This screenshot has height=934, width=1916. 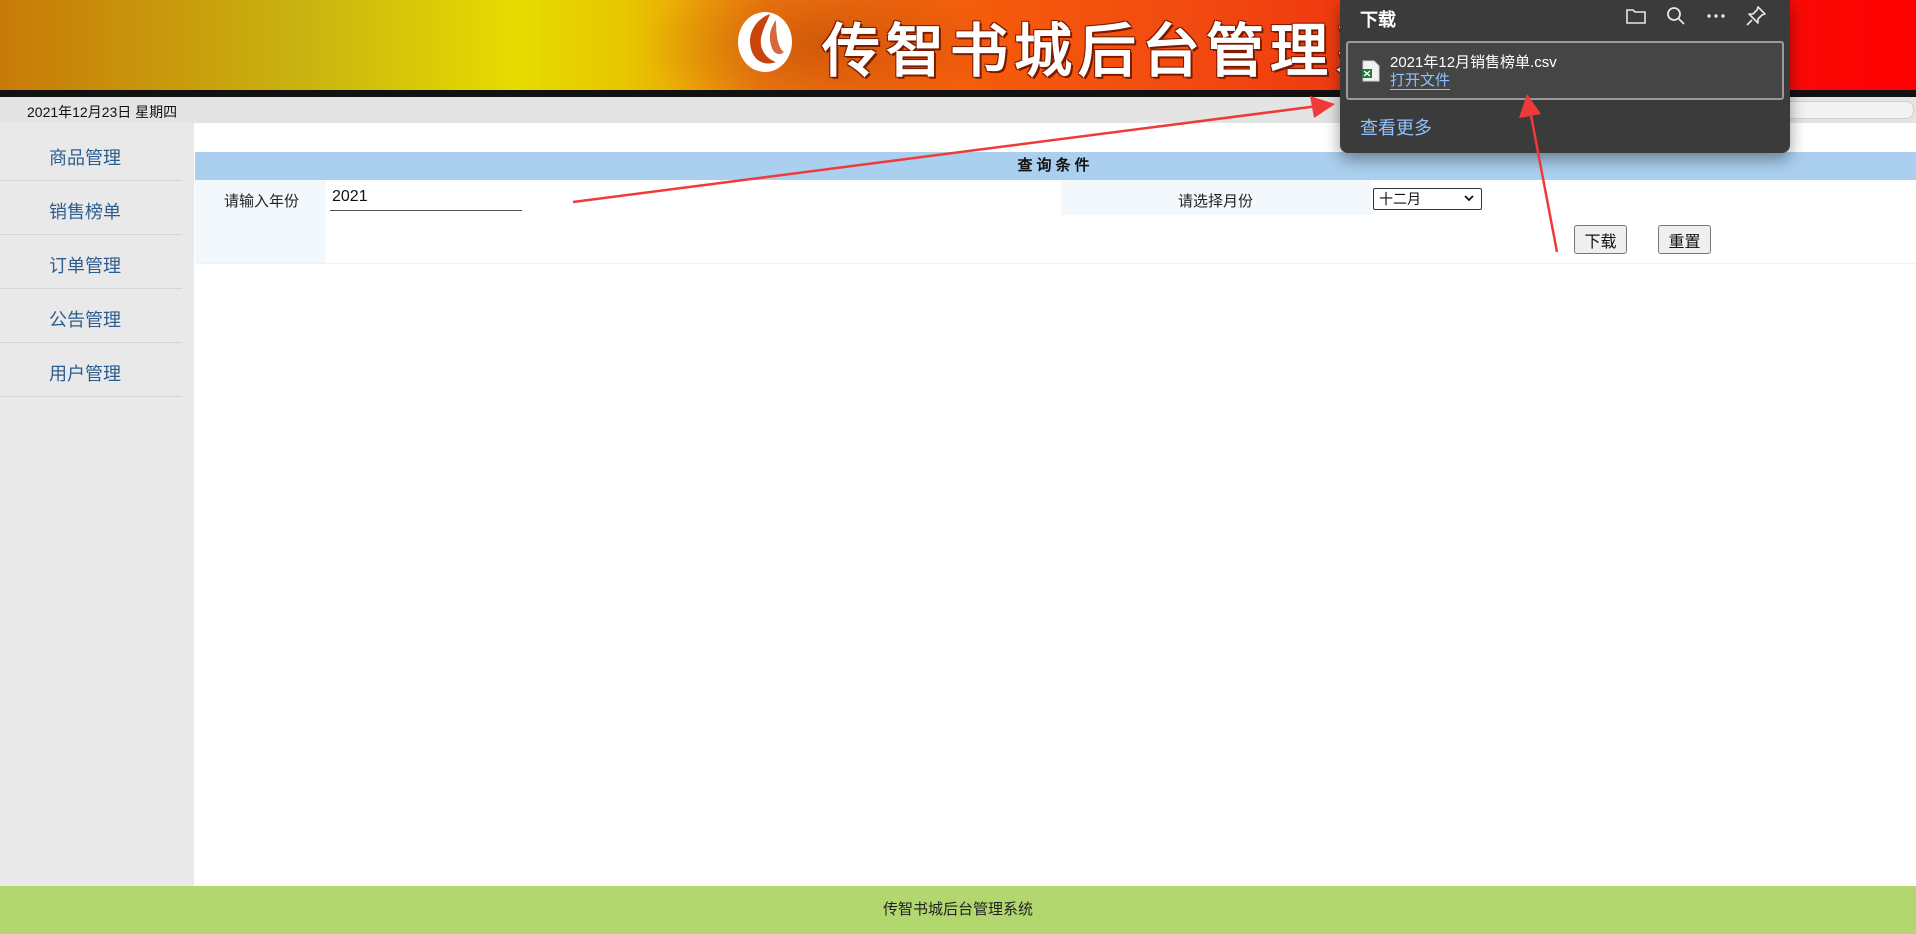 What do you see at coordinates (91, 154) in the screenshot?
I see `sidebar-item-products: 商品管理` at bounding box center [91, 154].